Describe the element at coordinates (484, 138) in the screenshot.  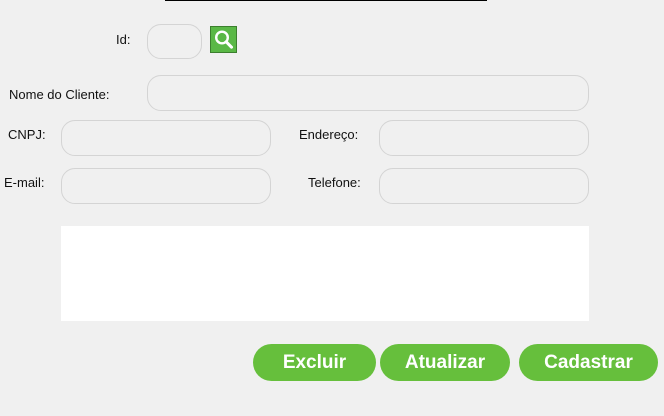
I see `endereco-field` at that location.